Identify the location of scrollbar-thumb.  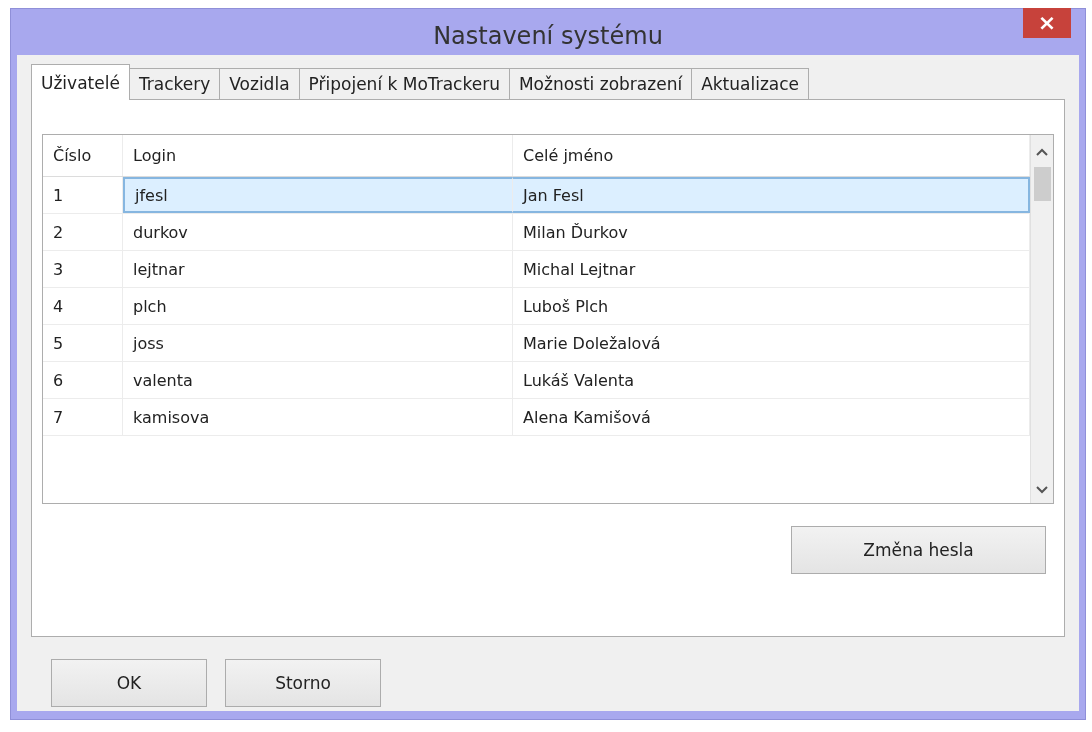
(1042, 184).